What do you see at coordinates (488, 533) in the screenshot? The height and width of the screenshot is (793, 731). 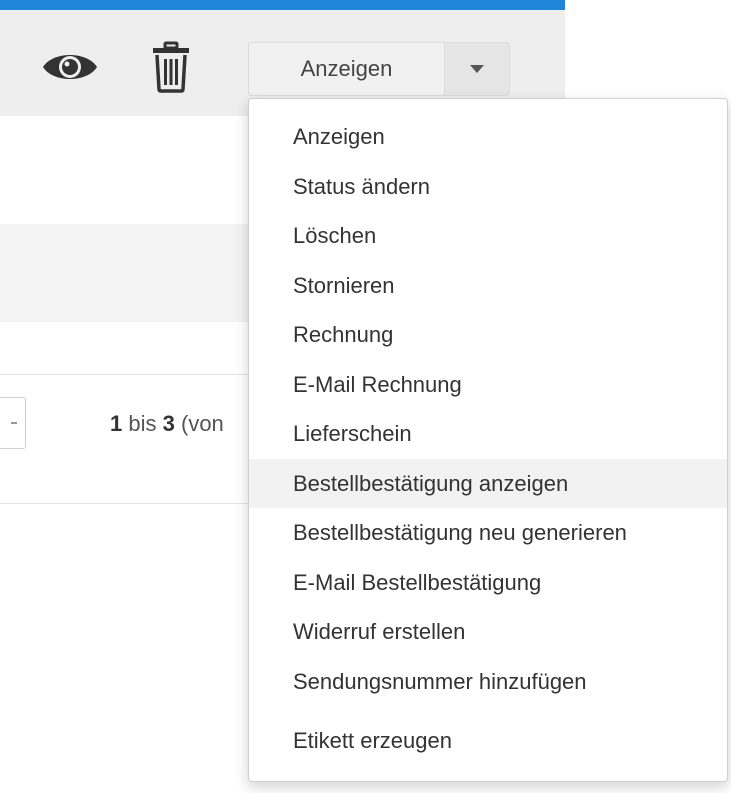 I see `menu-item-bestellbestaetigung-neu-generieren: Bestellbestätigung neu generieren` at bounding box center [488, 533].